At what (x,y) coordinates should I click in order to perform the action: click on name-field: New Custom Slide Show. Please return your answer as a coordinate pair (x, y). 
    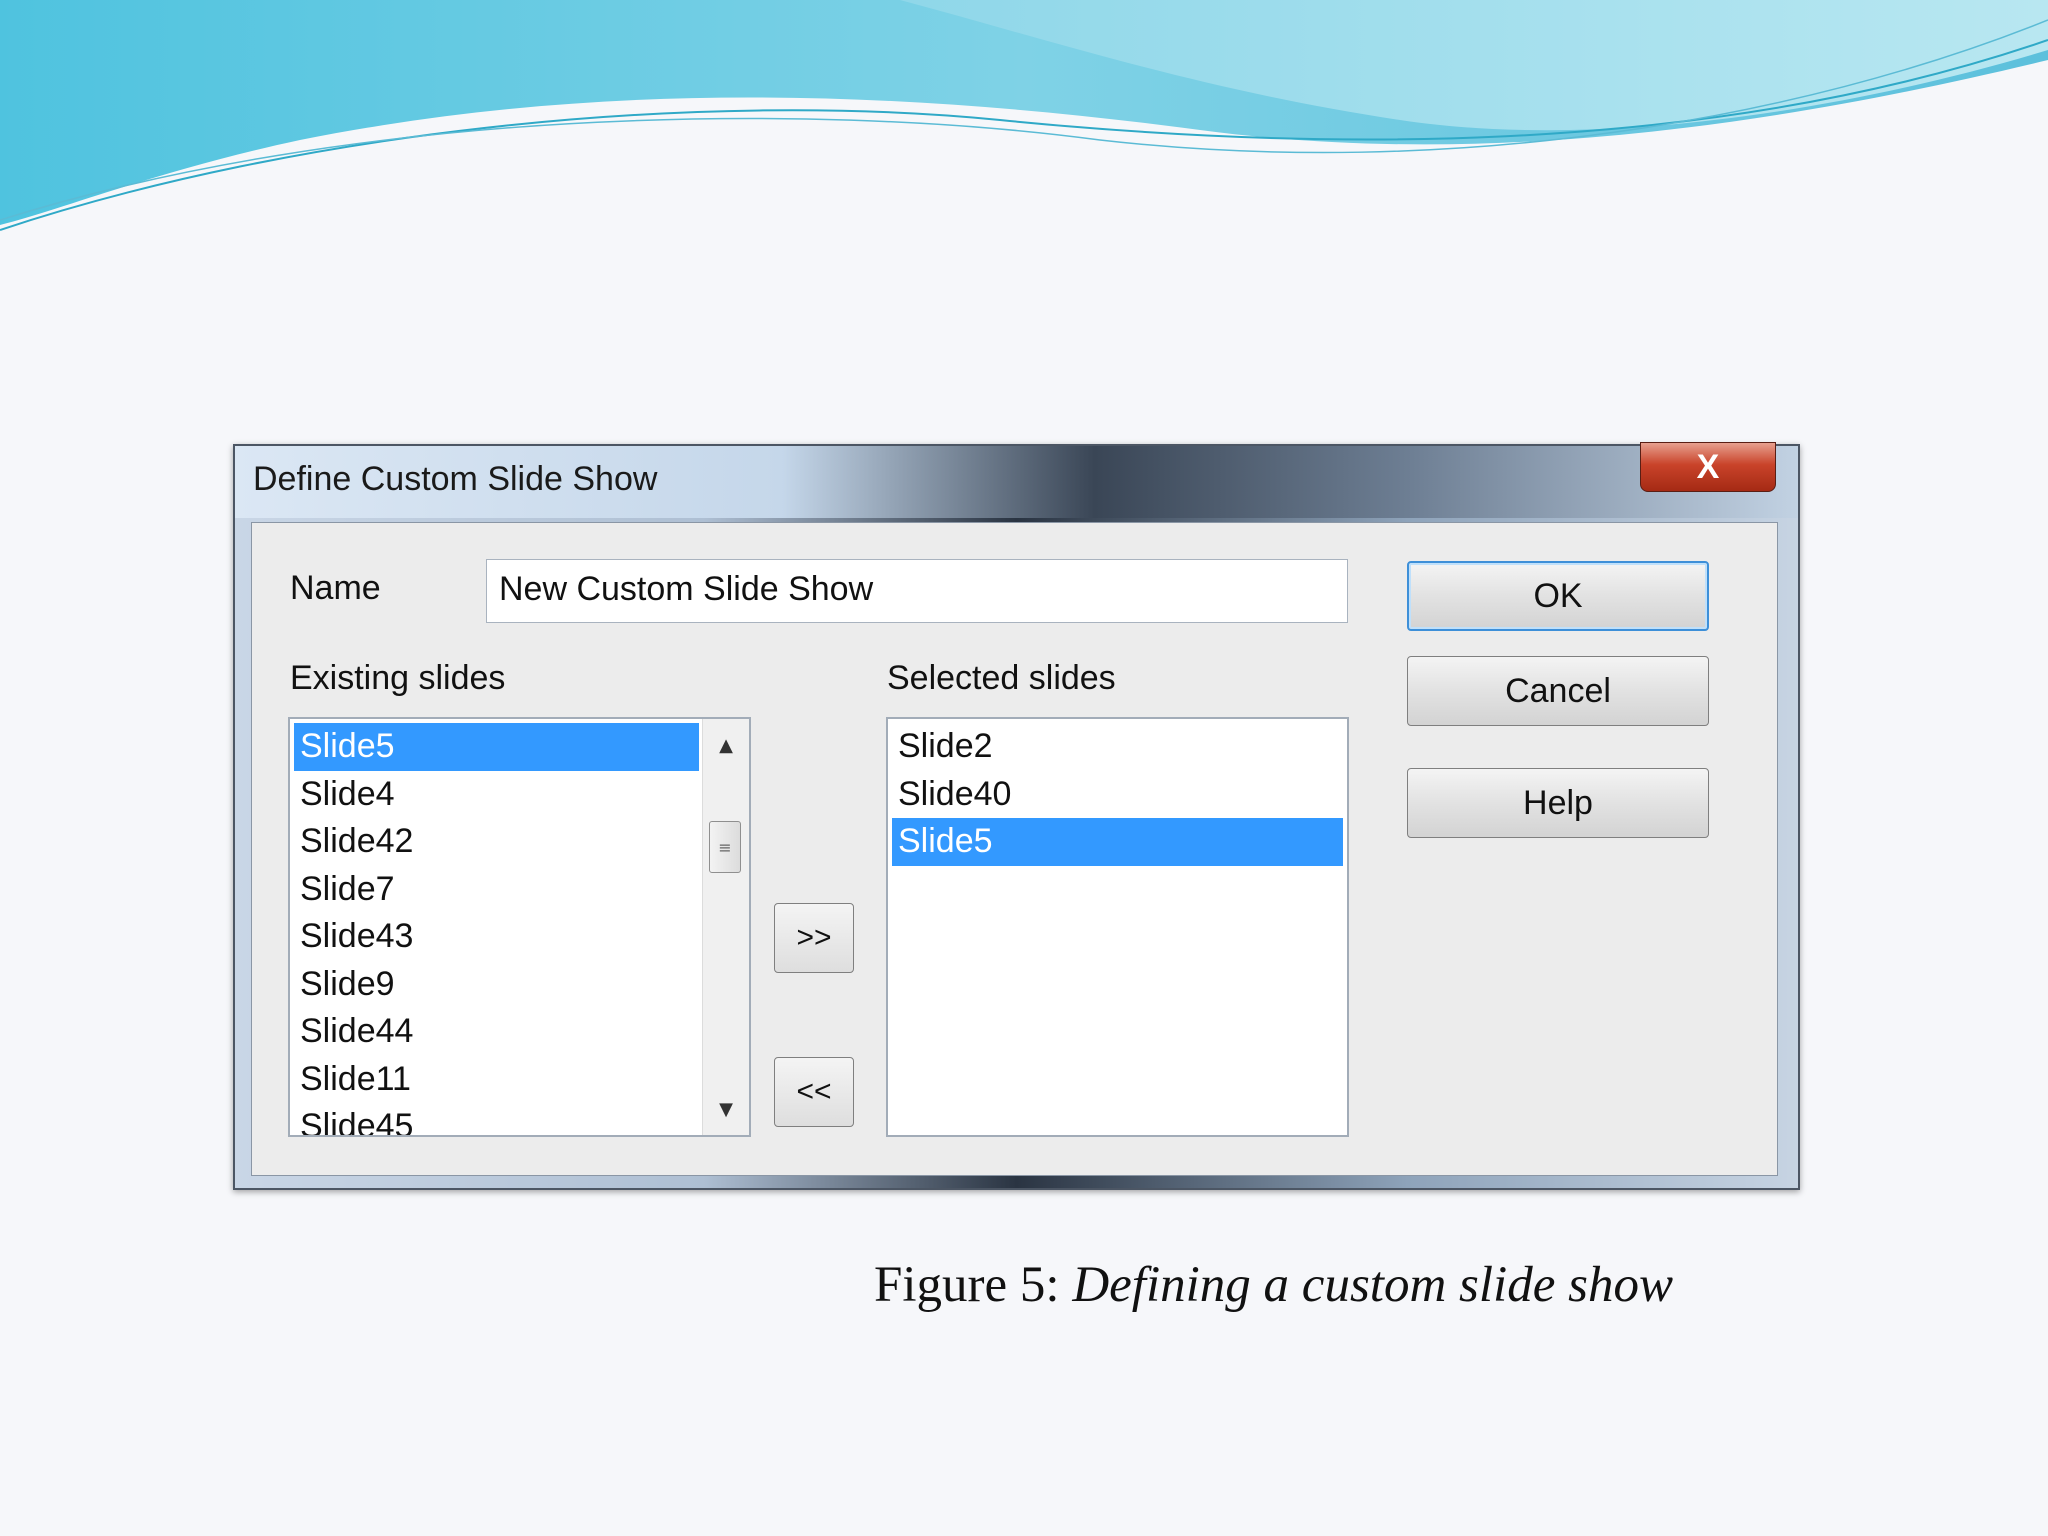
    Looking at the image, I should click on (917, 591).